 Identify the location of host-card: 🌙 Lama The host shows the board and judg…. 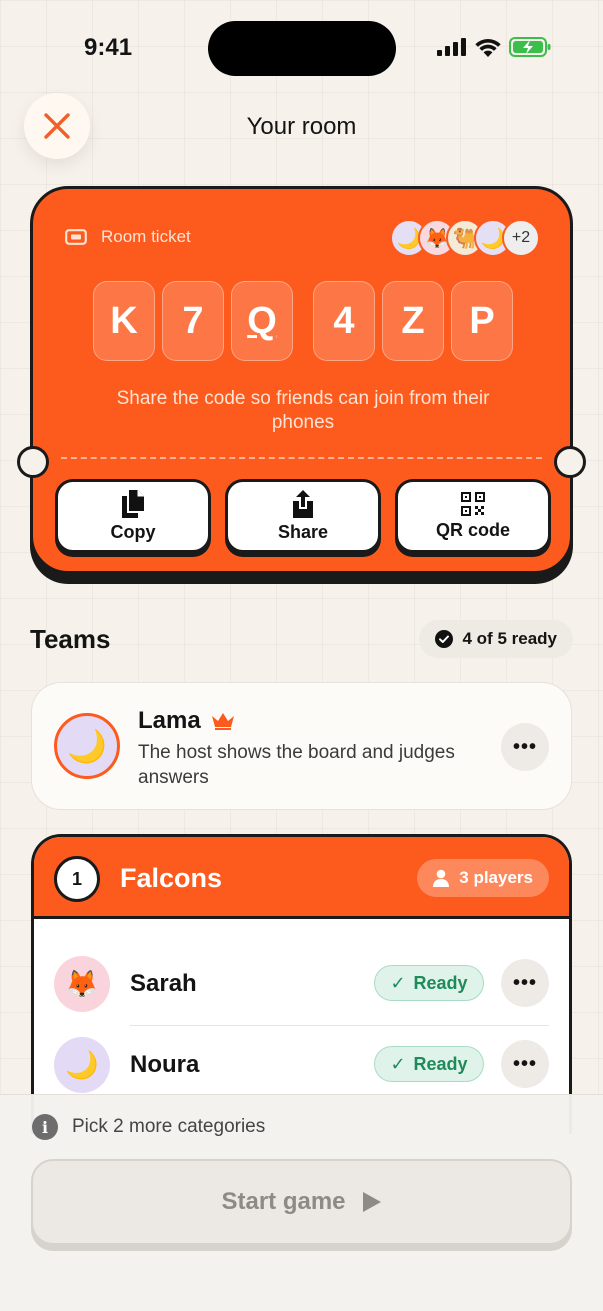
(301, 746).